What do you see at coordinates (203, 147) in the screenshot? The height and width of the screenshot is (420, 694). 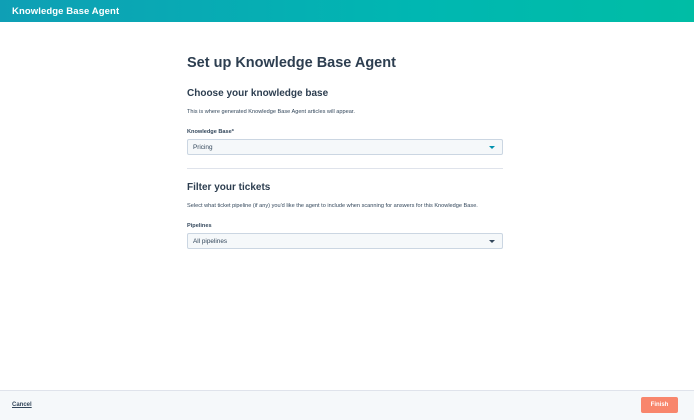 I see `knowledge-base-selected-value: Pricing` at bounding box center [203, 147].